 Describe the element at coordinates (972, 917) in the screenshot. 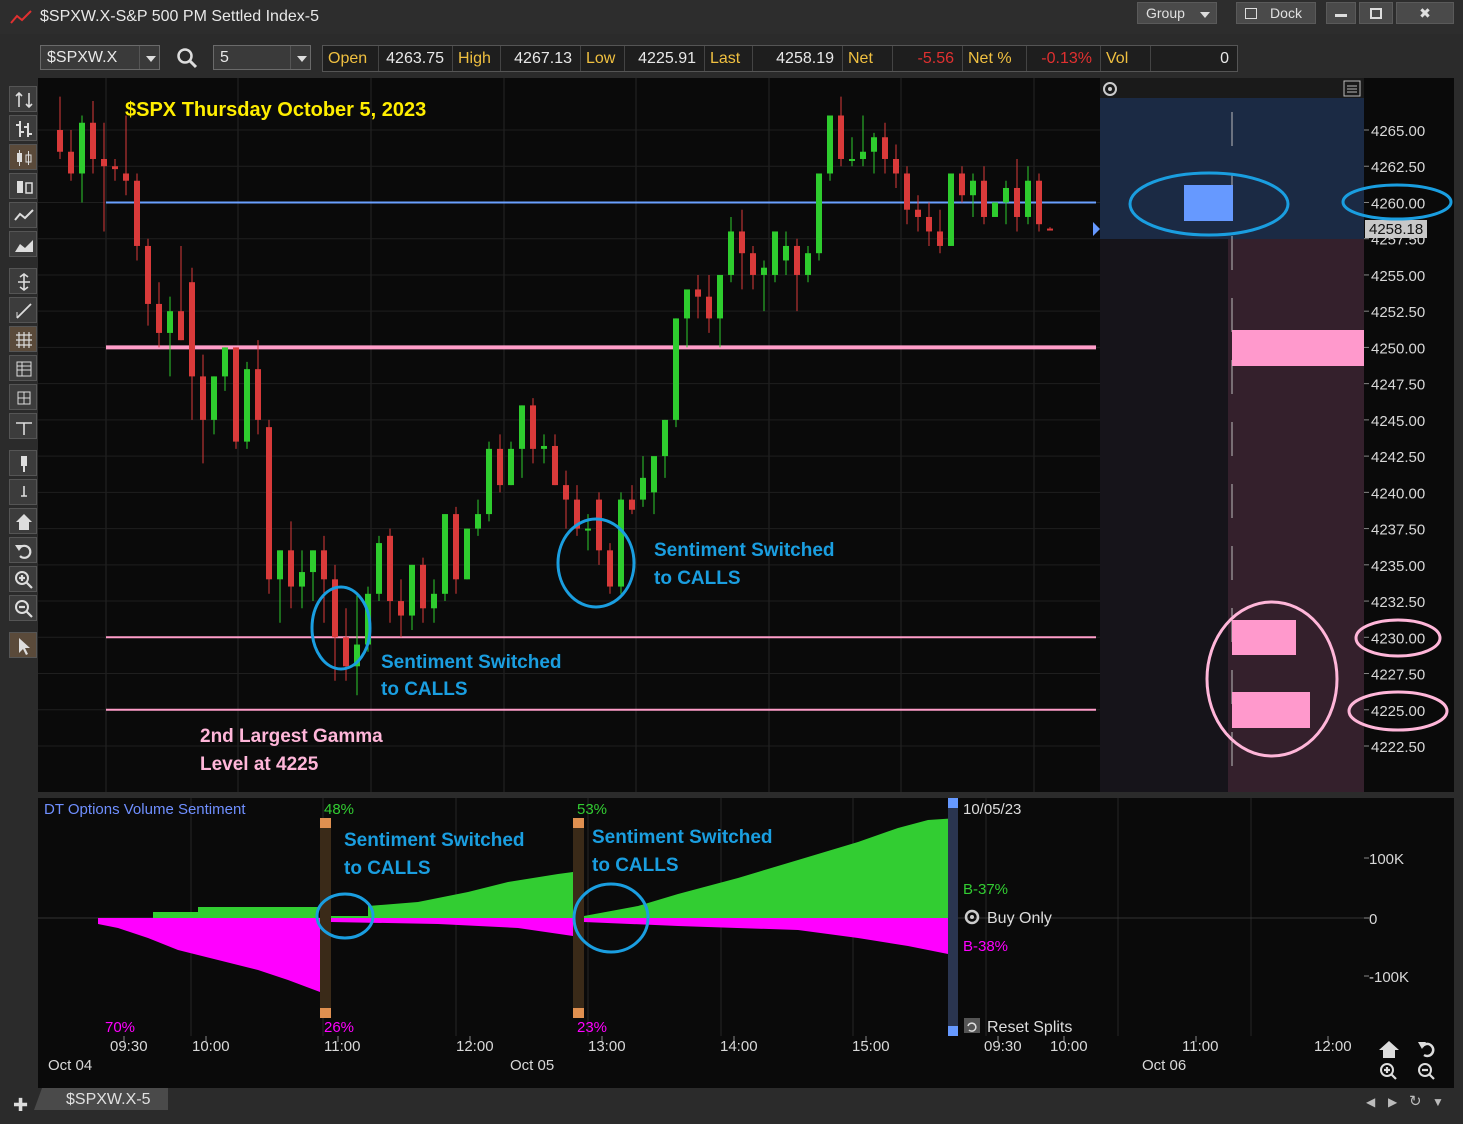

I see `gear-icon` at that location.